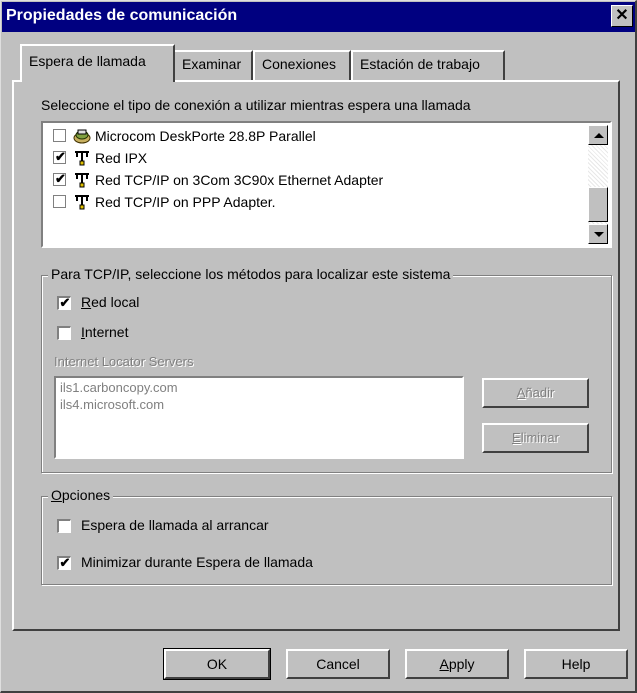  Describe the element at coordinates (259, 417) in the screenshot. I see `servers-listbox: ils1.carboncopy.com ils4.microsoft.com` at that location.